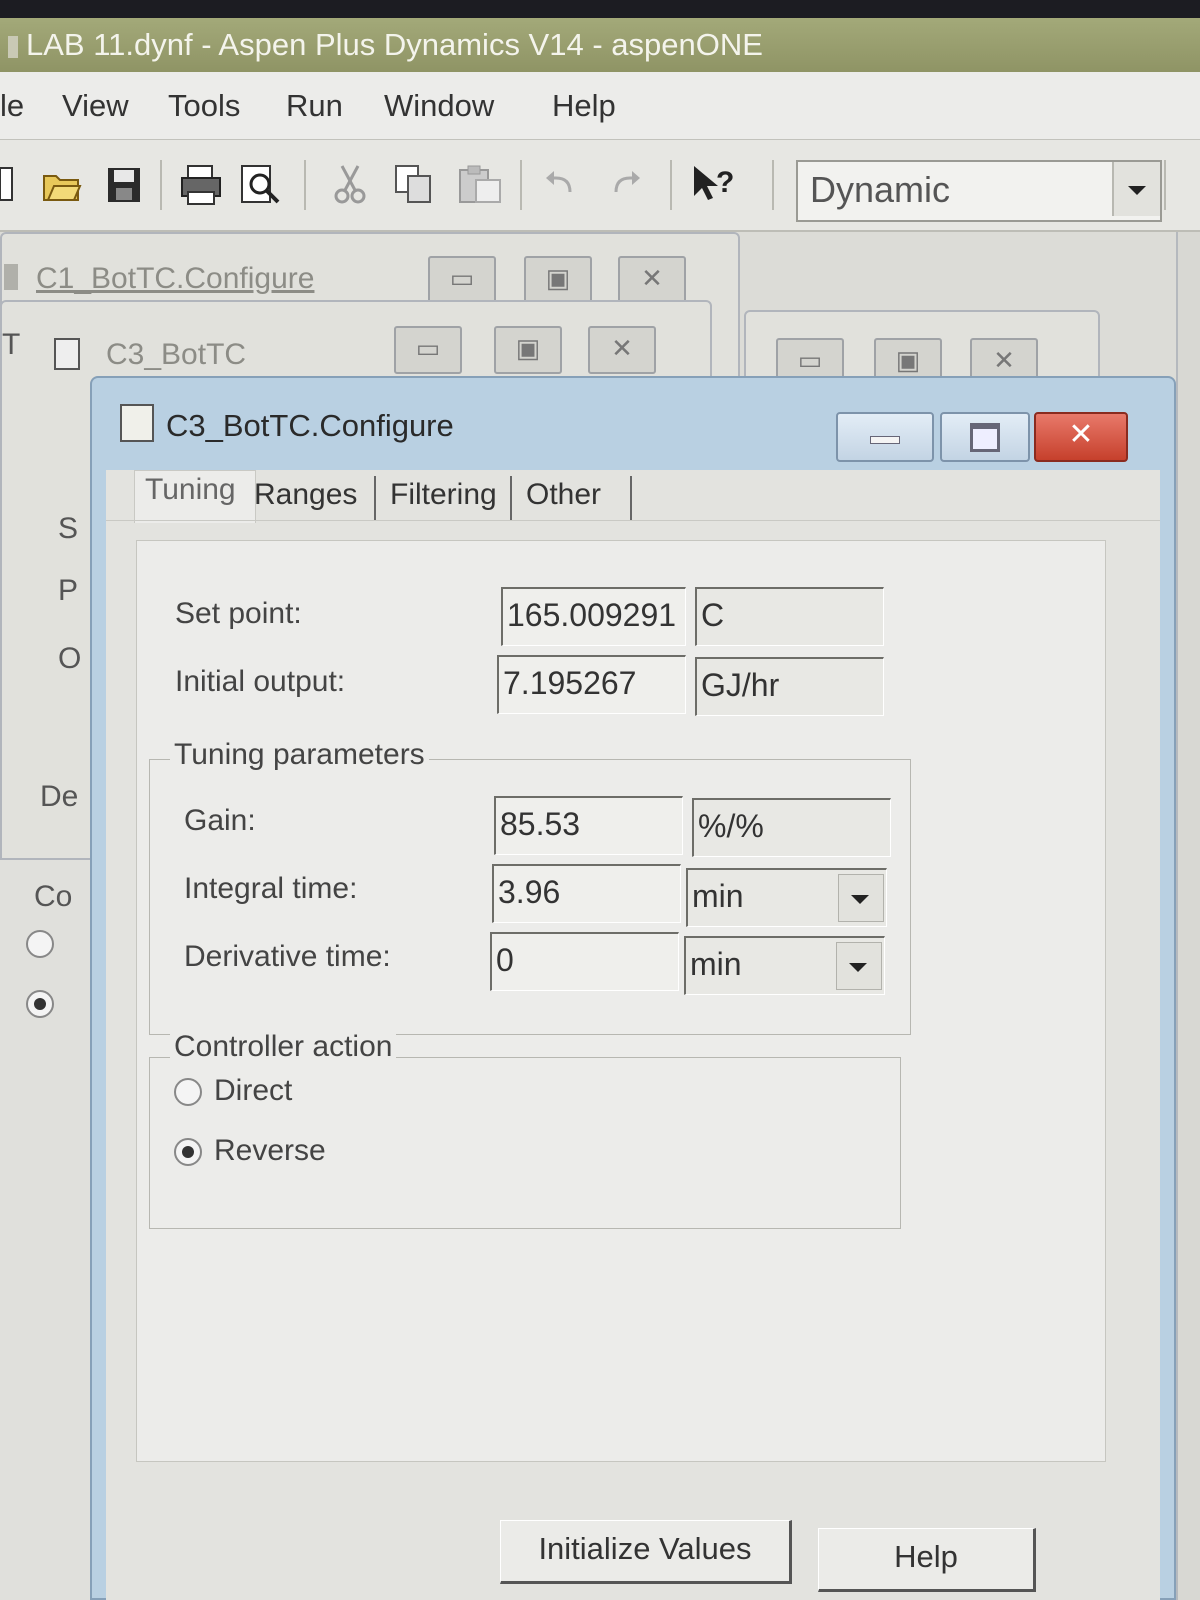 The height and width of the screenshot is (1600, 1200). Describe the element at coordinates (789, 616) in the screenshot. I see `set-point-unit: C` at that location.